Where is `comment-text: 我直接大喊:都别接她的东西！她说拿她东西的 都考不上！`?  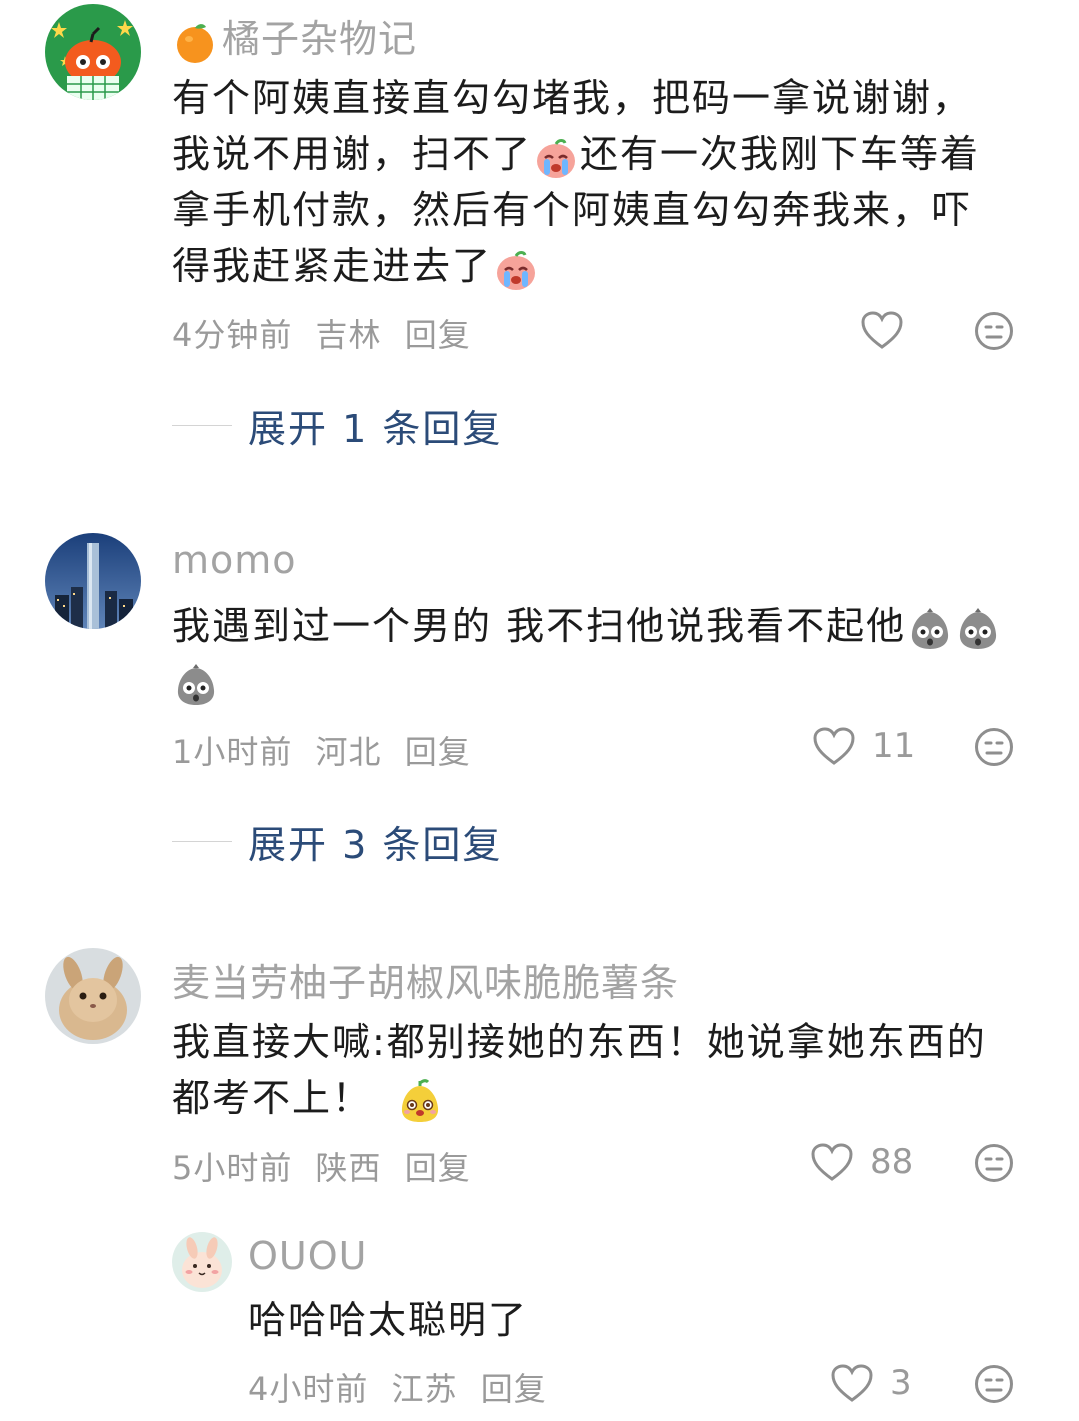 comment-text: 我直接大喊:都别接她的东西！她说拿她东西的 都考不上！ is located at coordinates (579, 1070).